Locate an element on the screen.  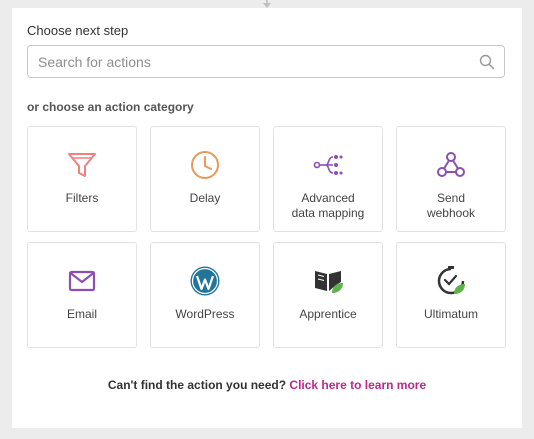
category-label: WordPress is located at coordinates (205, 314).